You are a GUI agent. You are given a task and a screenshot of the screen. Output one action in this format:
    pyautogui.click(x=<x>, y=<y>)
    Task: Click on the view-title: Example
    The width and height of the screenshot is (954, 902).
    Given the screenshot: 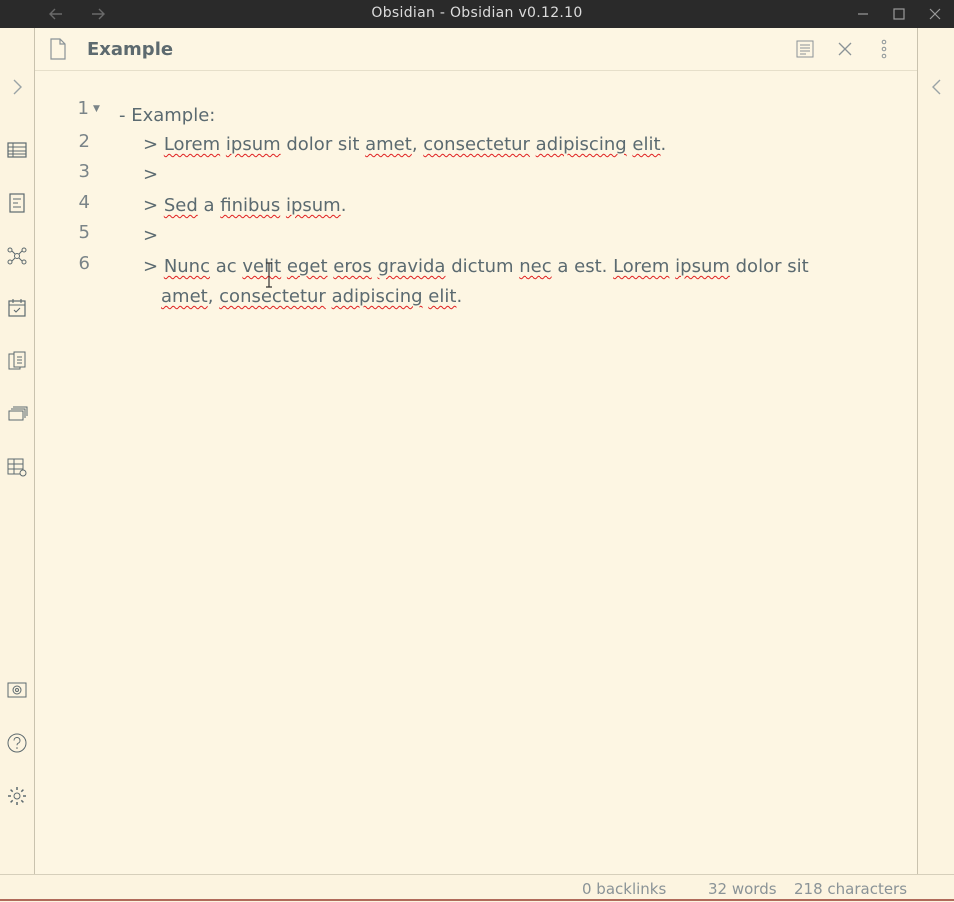 What is the action you would take?
    pyautogui.click(x=130, y=49)
    